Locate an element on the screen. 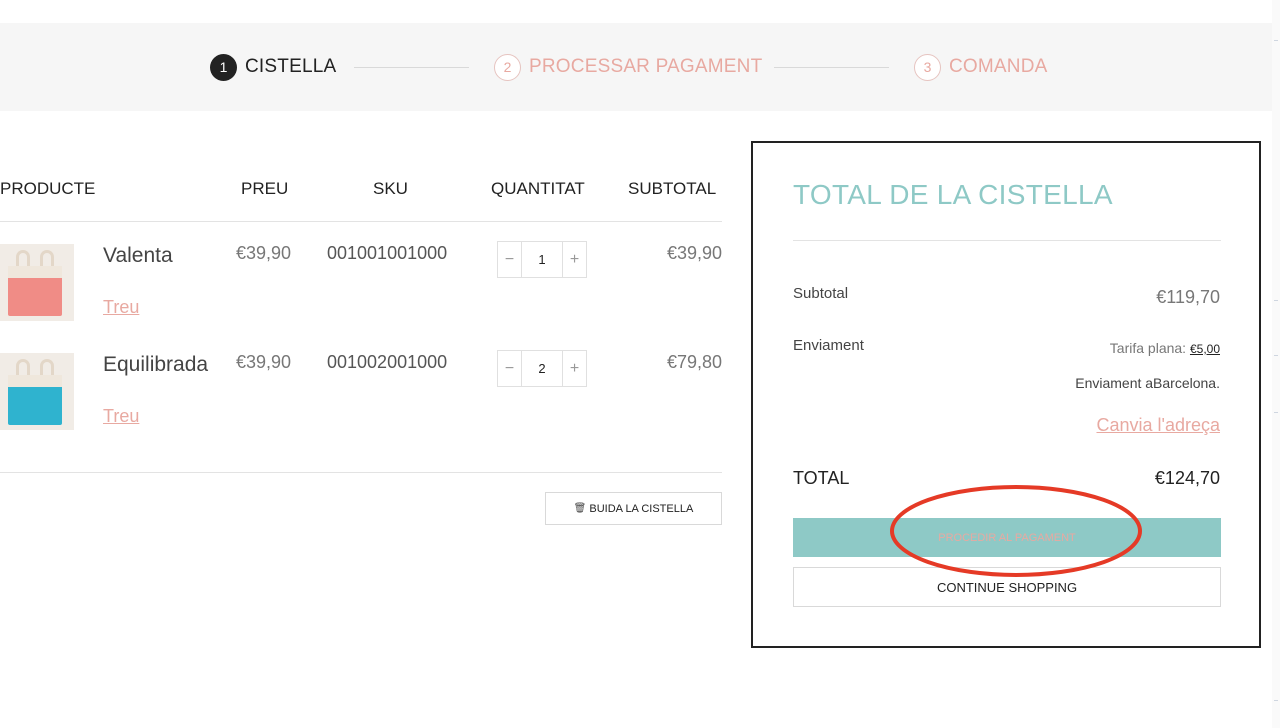 The height and width of the screenshot is (728, 1280). panel-title: TOTAL DE LA CISTELLA is located at coordinates (953, 194).